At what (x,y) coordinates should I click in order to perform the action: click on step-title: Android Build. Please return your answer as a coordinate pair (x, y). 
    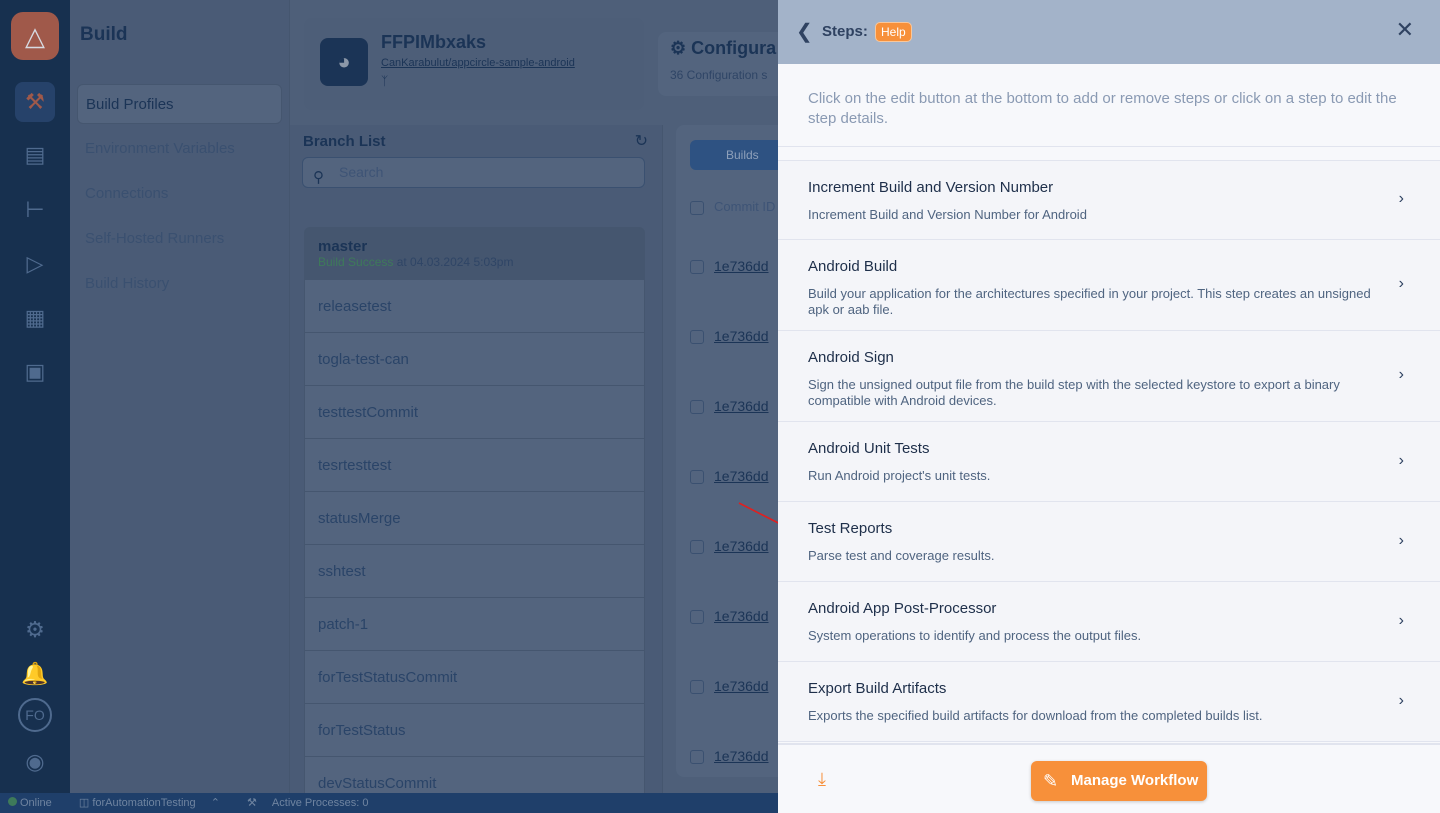
    Looking at the image, I should click on (853, 266).